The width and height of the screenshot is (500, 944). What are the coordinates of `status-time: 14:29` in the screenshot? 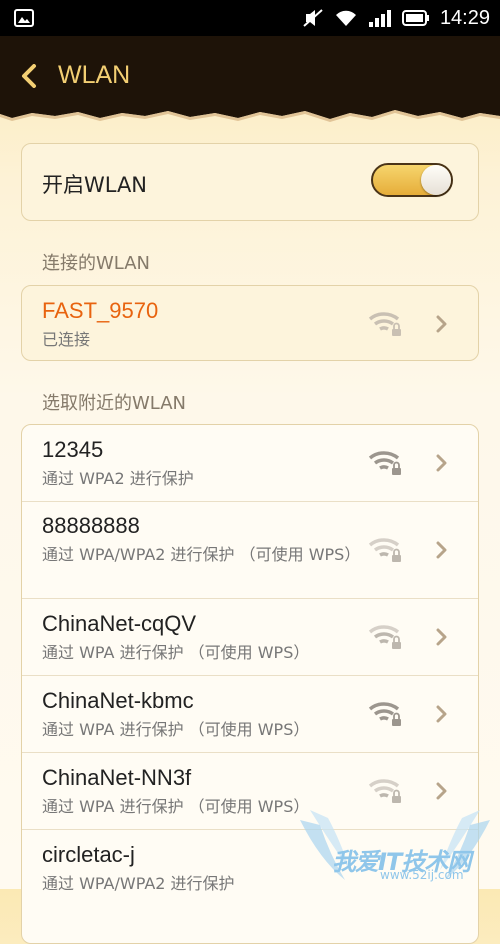 It's located at (464, 17).